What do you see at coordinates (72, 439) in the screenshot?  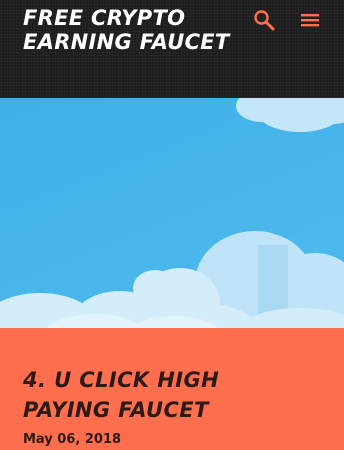 I see `post-date: May 06, 2018` at bounding box center [72, 439].